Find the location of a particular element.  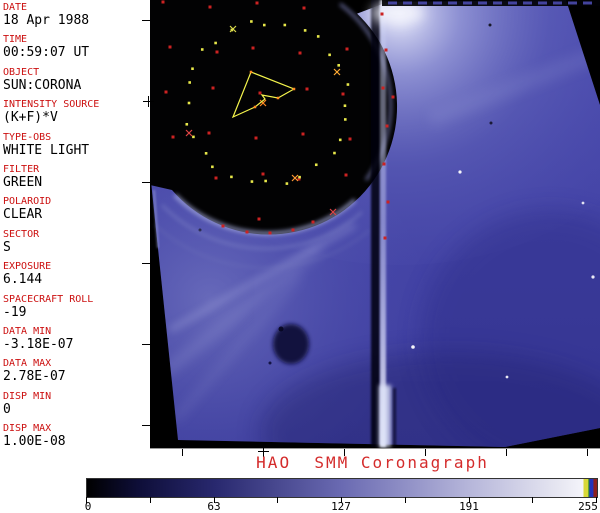

metadata-field: DATE 18 Apr 1988 is located at coordinates (46, 15).